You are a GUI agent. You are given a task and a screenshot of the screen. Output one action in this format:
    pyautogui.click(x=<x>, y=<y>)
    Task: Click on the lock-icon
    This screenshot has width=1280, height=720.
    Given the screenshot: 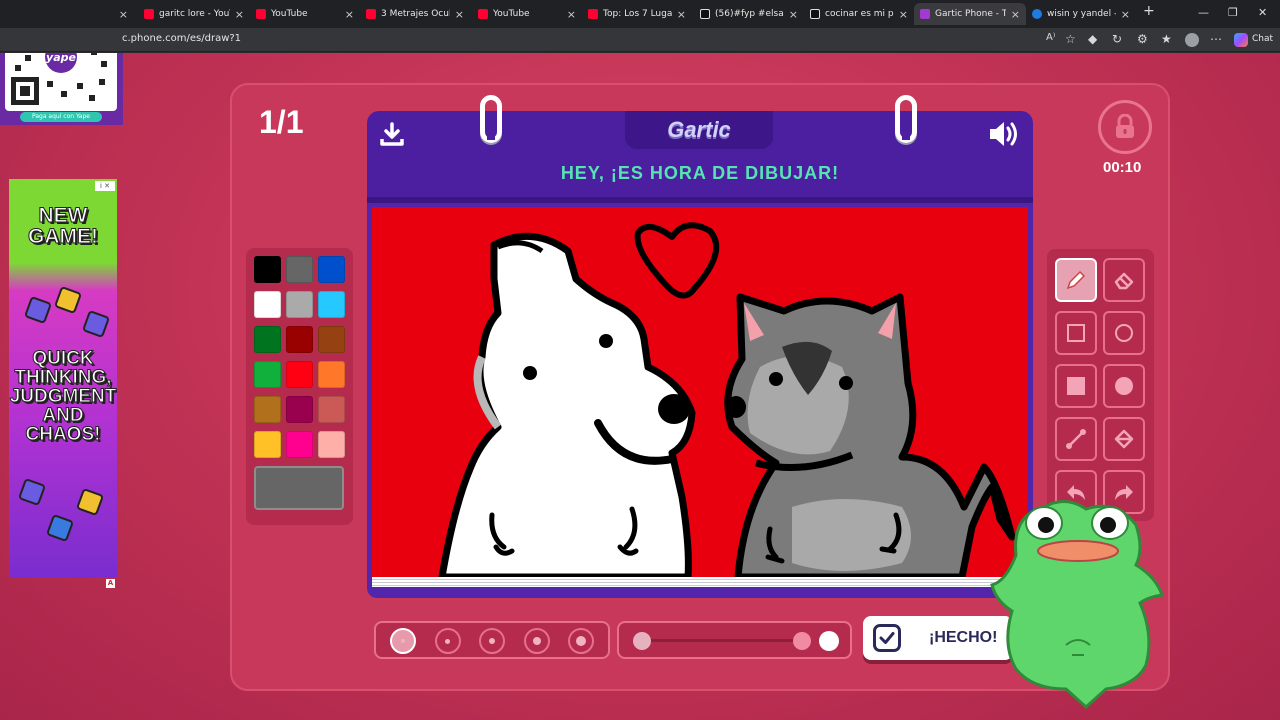 What is the action you would take?
    pyautogui.click(x=1125, y=126)
    